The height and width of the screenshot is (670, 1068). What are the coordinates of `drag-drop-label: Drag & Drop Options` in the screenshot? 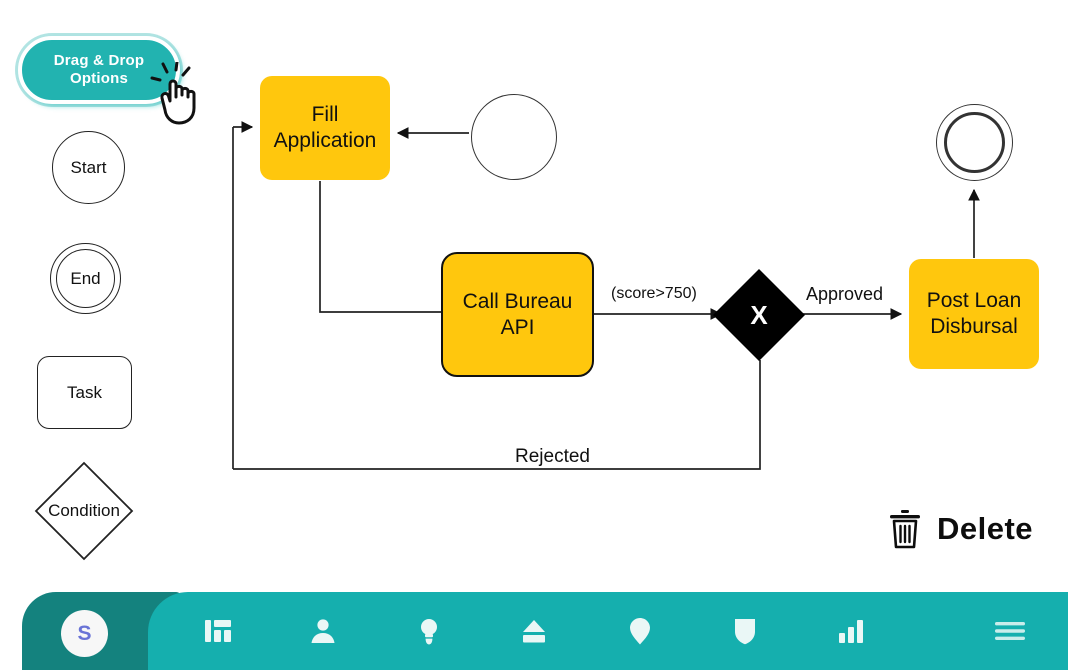 It's located at (99, 69).